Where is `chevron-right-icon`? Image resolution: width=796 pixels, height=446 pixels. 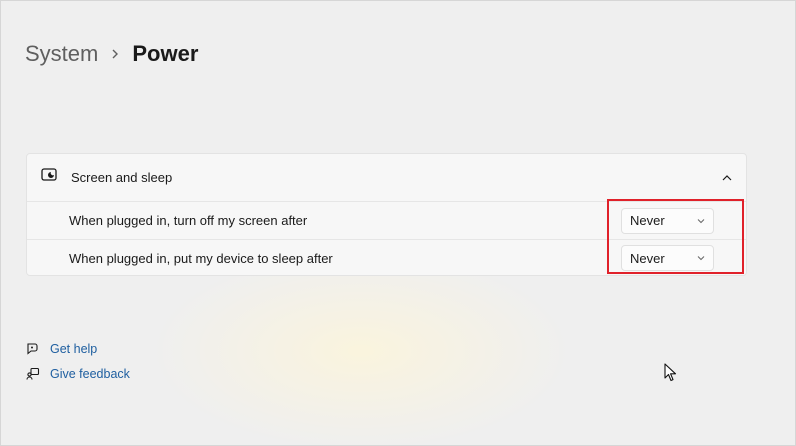
chevron-right-icon is located at coordinates (115, 54).